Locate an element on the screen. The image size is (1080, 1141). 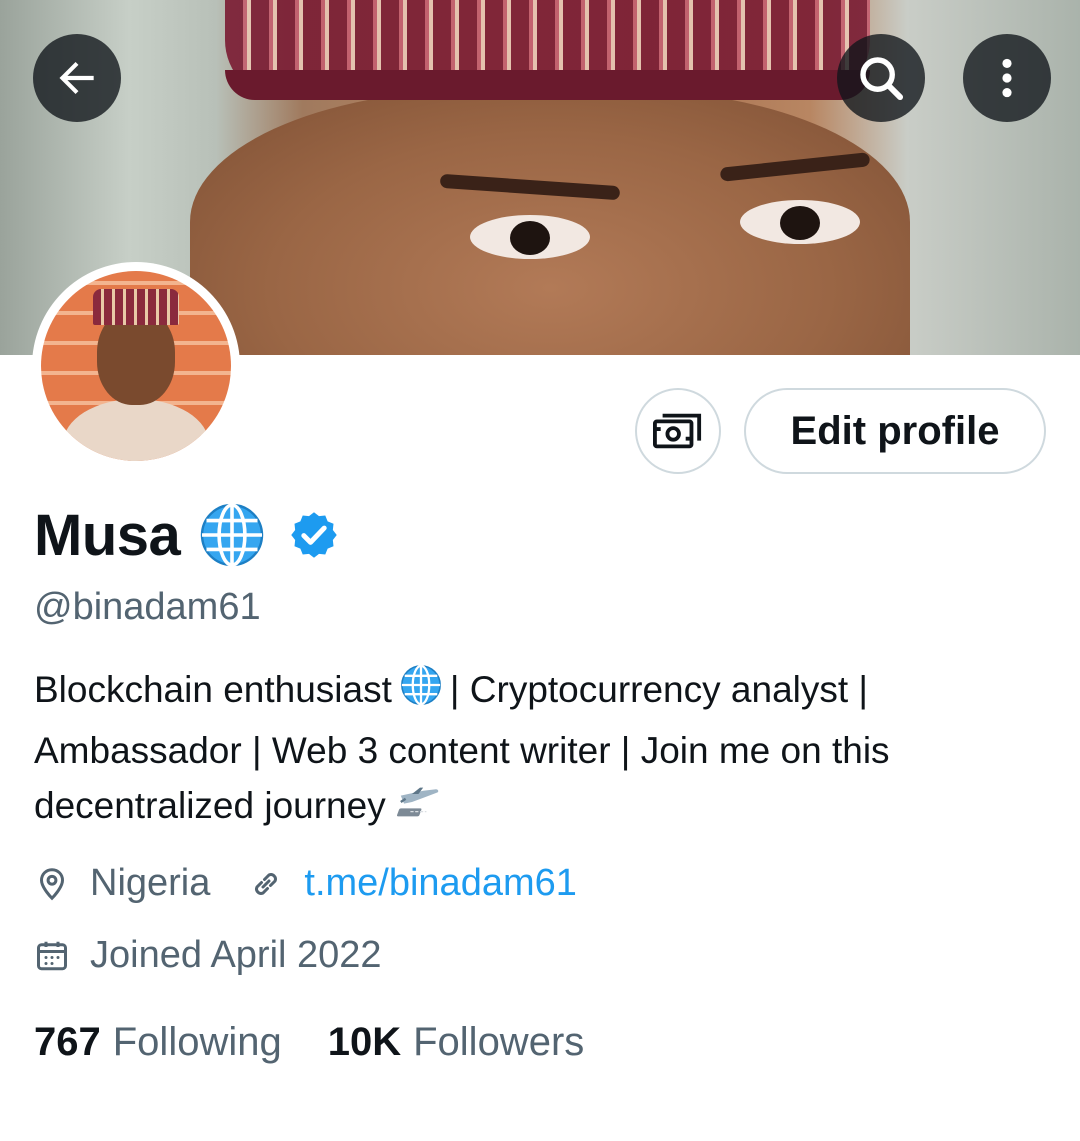
more-options-button is located at coordinates (1007, 78).